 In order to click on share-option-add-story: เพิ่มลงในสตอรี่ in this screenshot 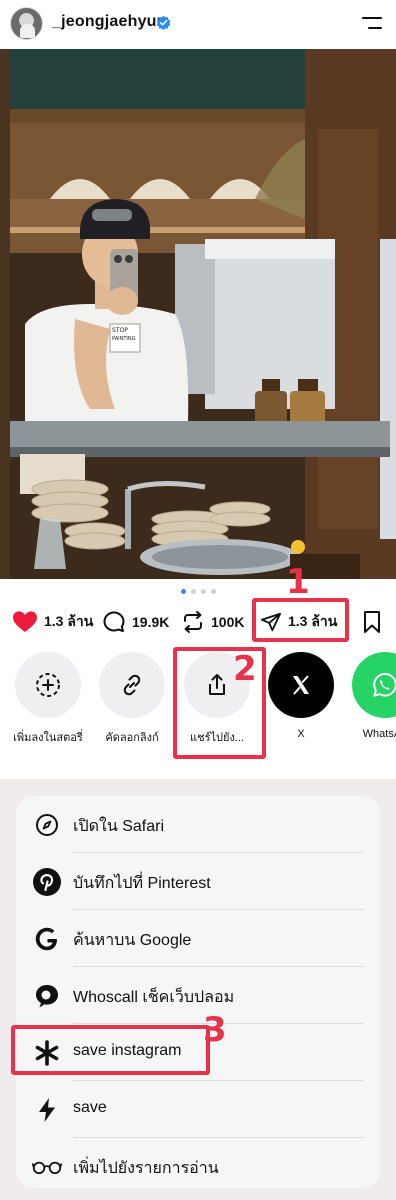, I will do `click(48, 699)`.